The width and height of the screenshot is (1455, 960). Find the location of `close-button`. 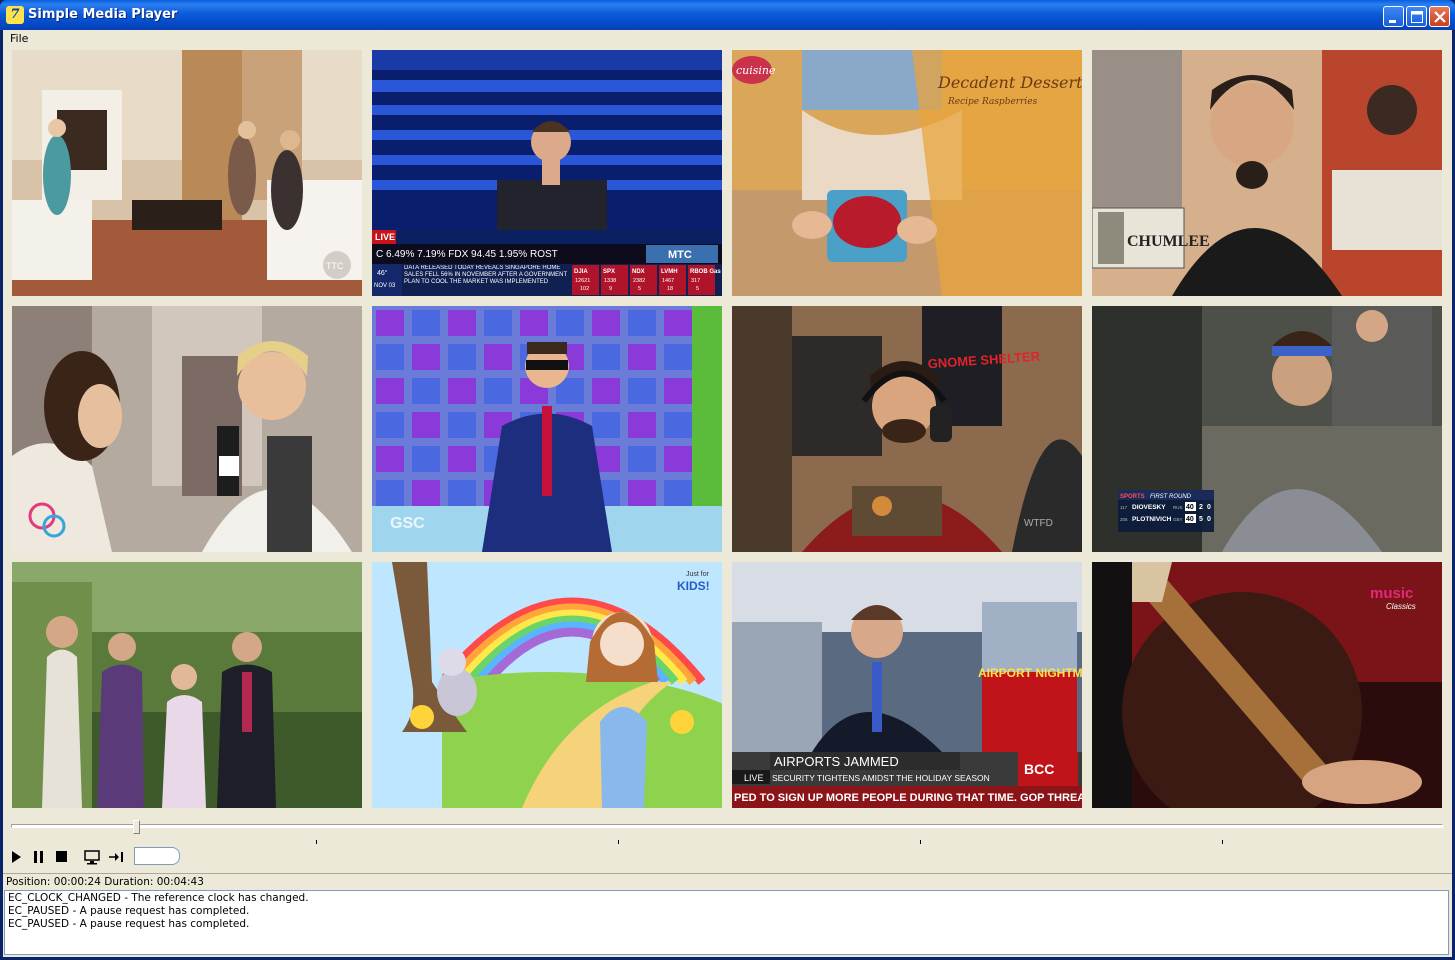

close-button is located at coordinates (1439, 16).